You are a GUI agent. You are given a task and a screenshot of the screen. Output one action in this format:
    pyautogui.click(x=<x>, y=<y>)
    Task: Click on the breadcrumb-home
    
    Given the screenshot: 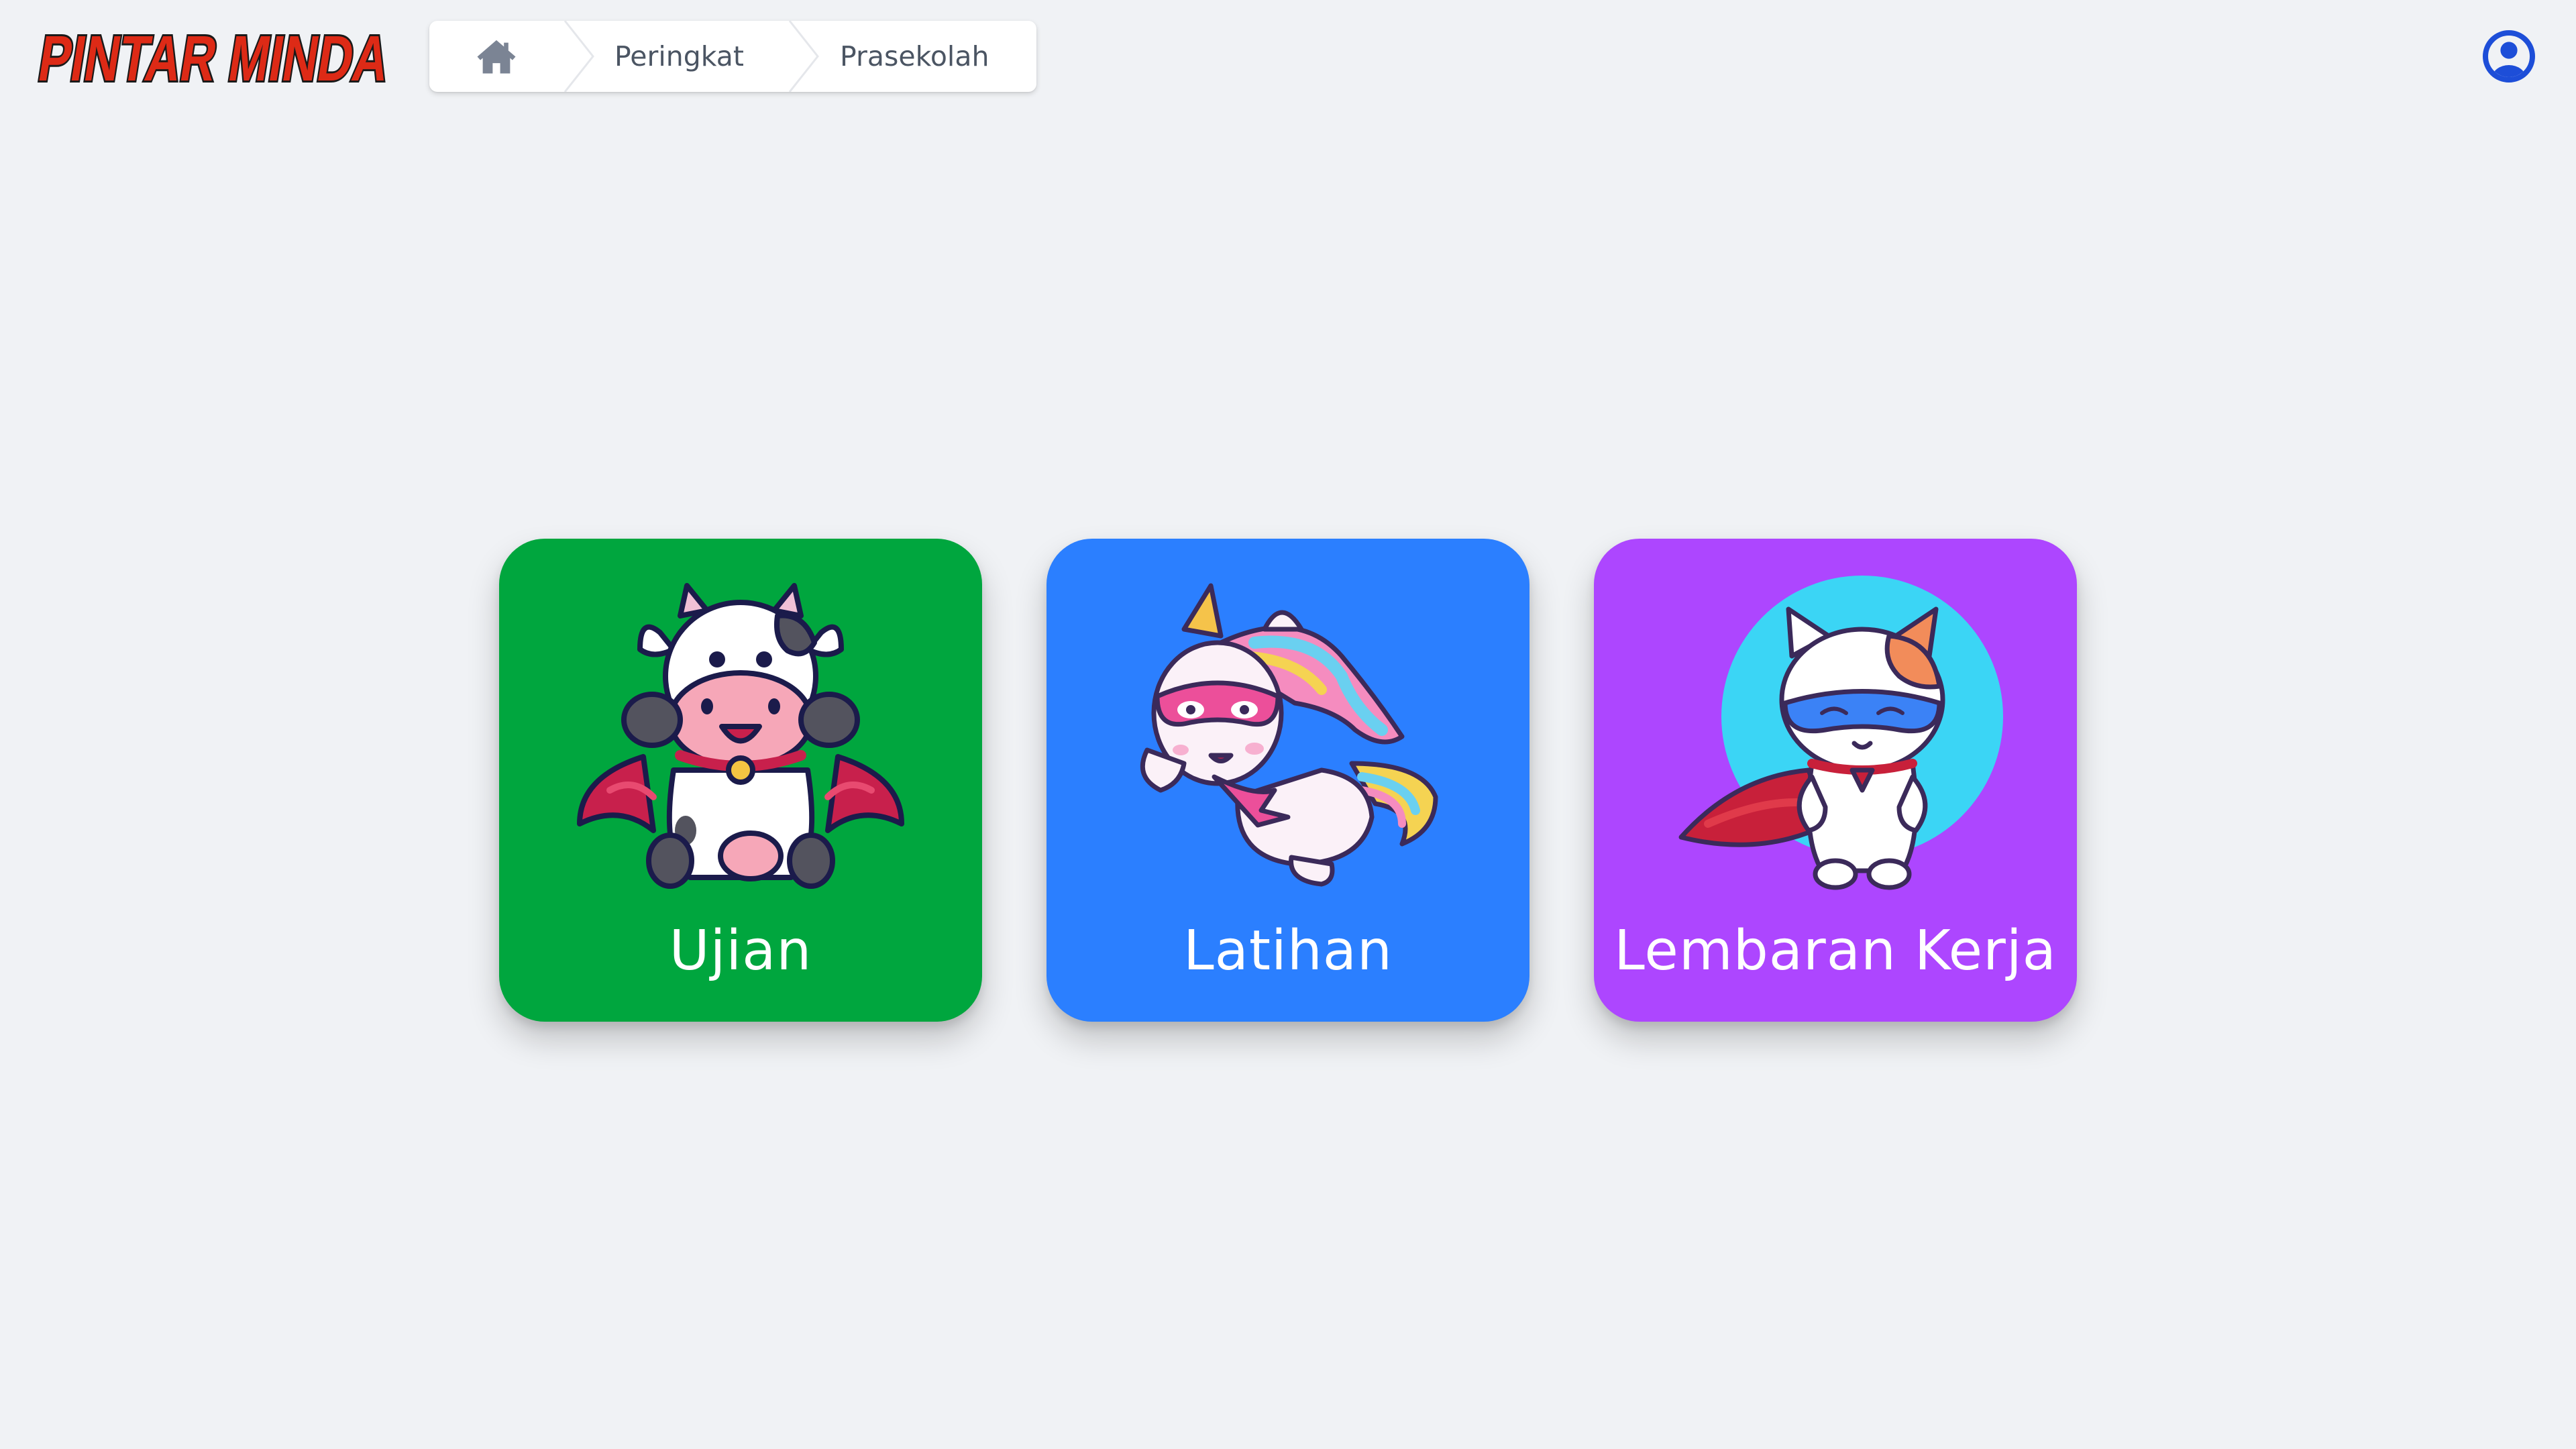 What is the action you would take?
    pyautogui.click(x=496, y=56)
    